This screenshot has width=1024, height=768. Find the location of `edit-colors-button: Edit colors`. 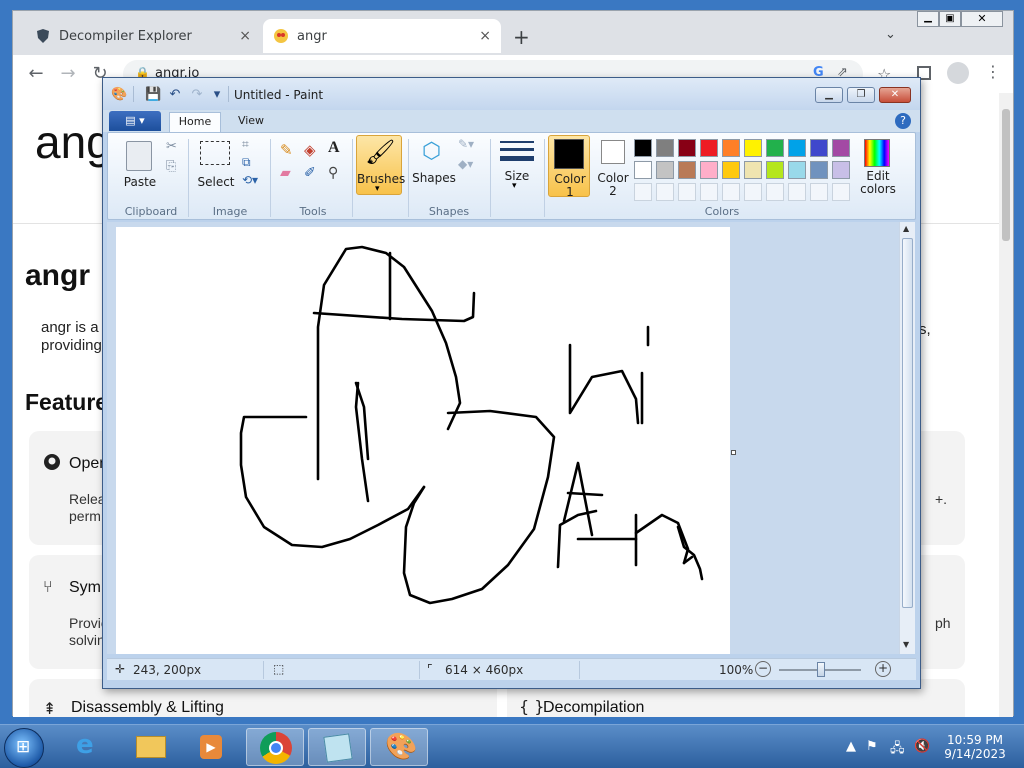

edit-colors-button: Edit colors is located at coordinates (878, 168).